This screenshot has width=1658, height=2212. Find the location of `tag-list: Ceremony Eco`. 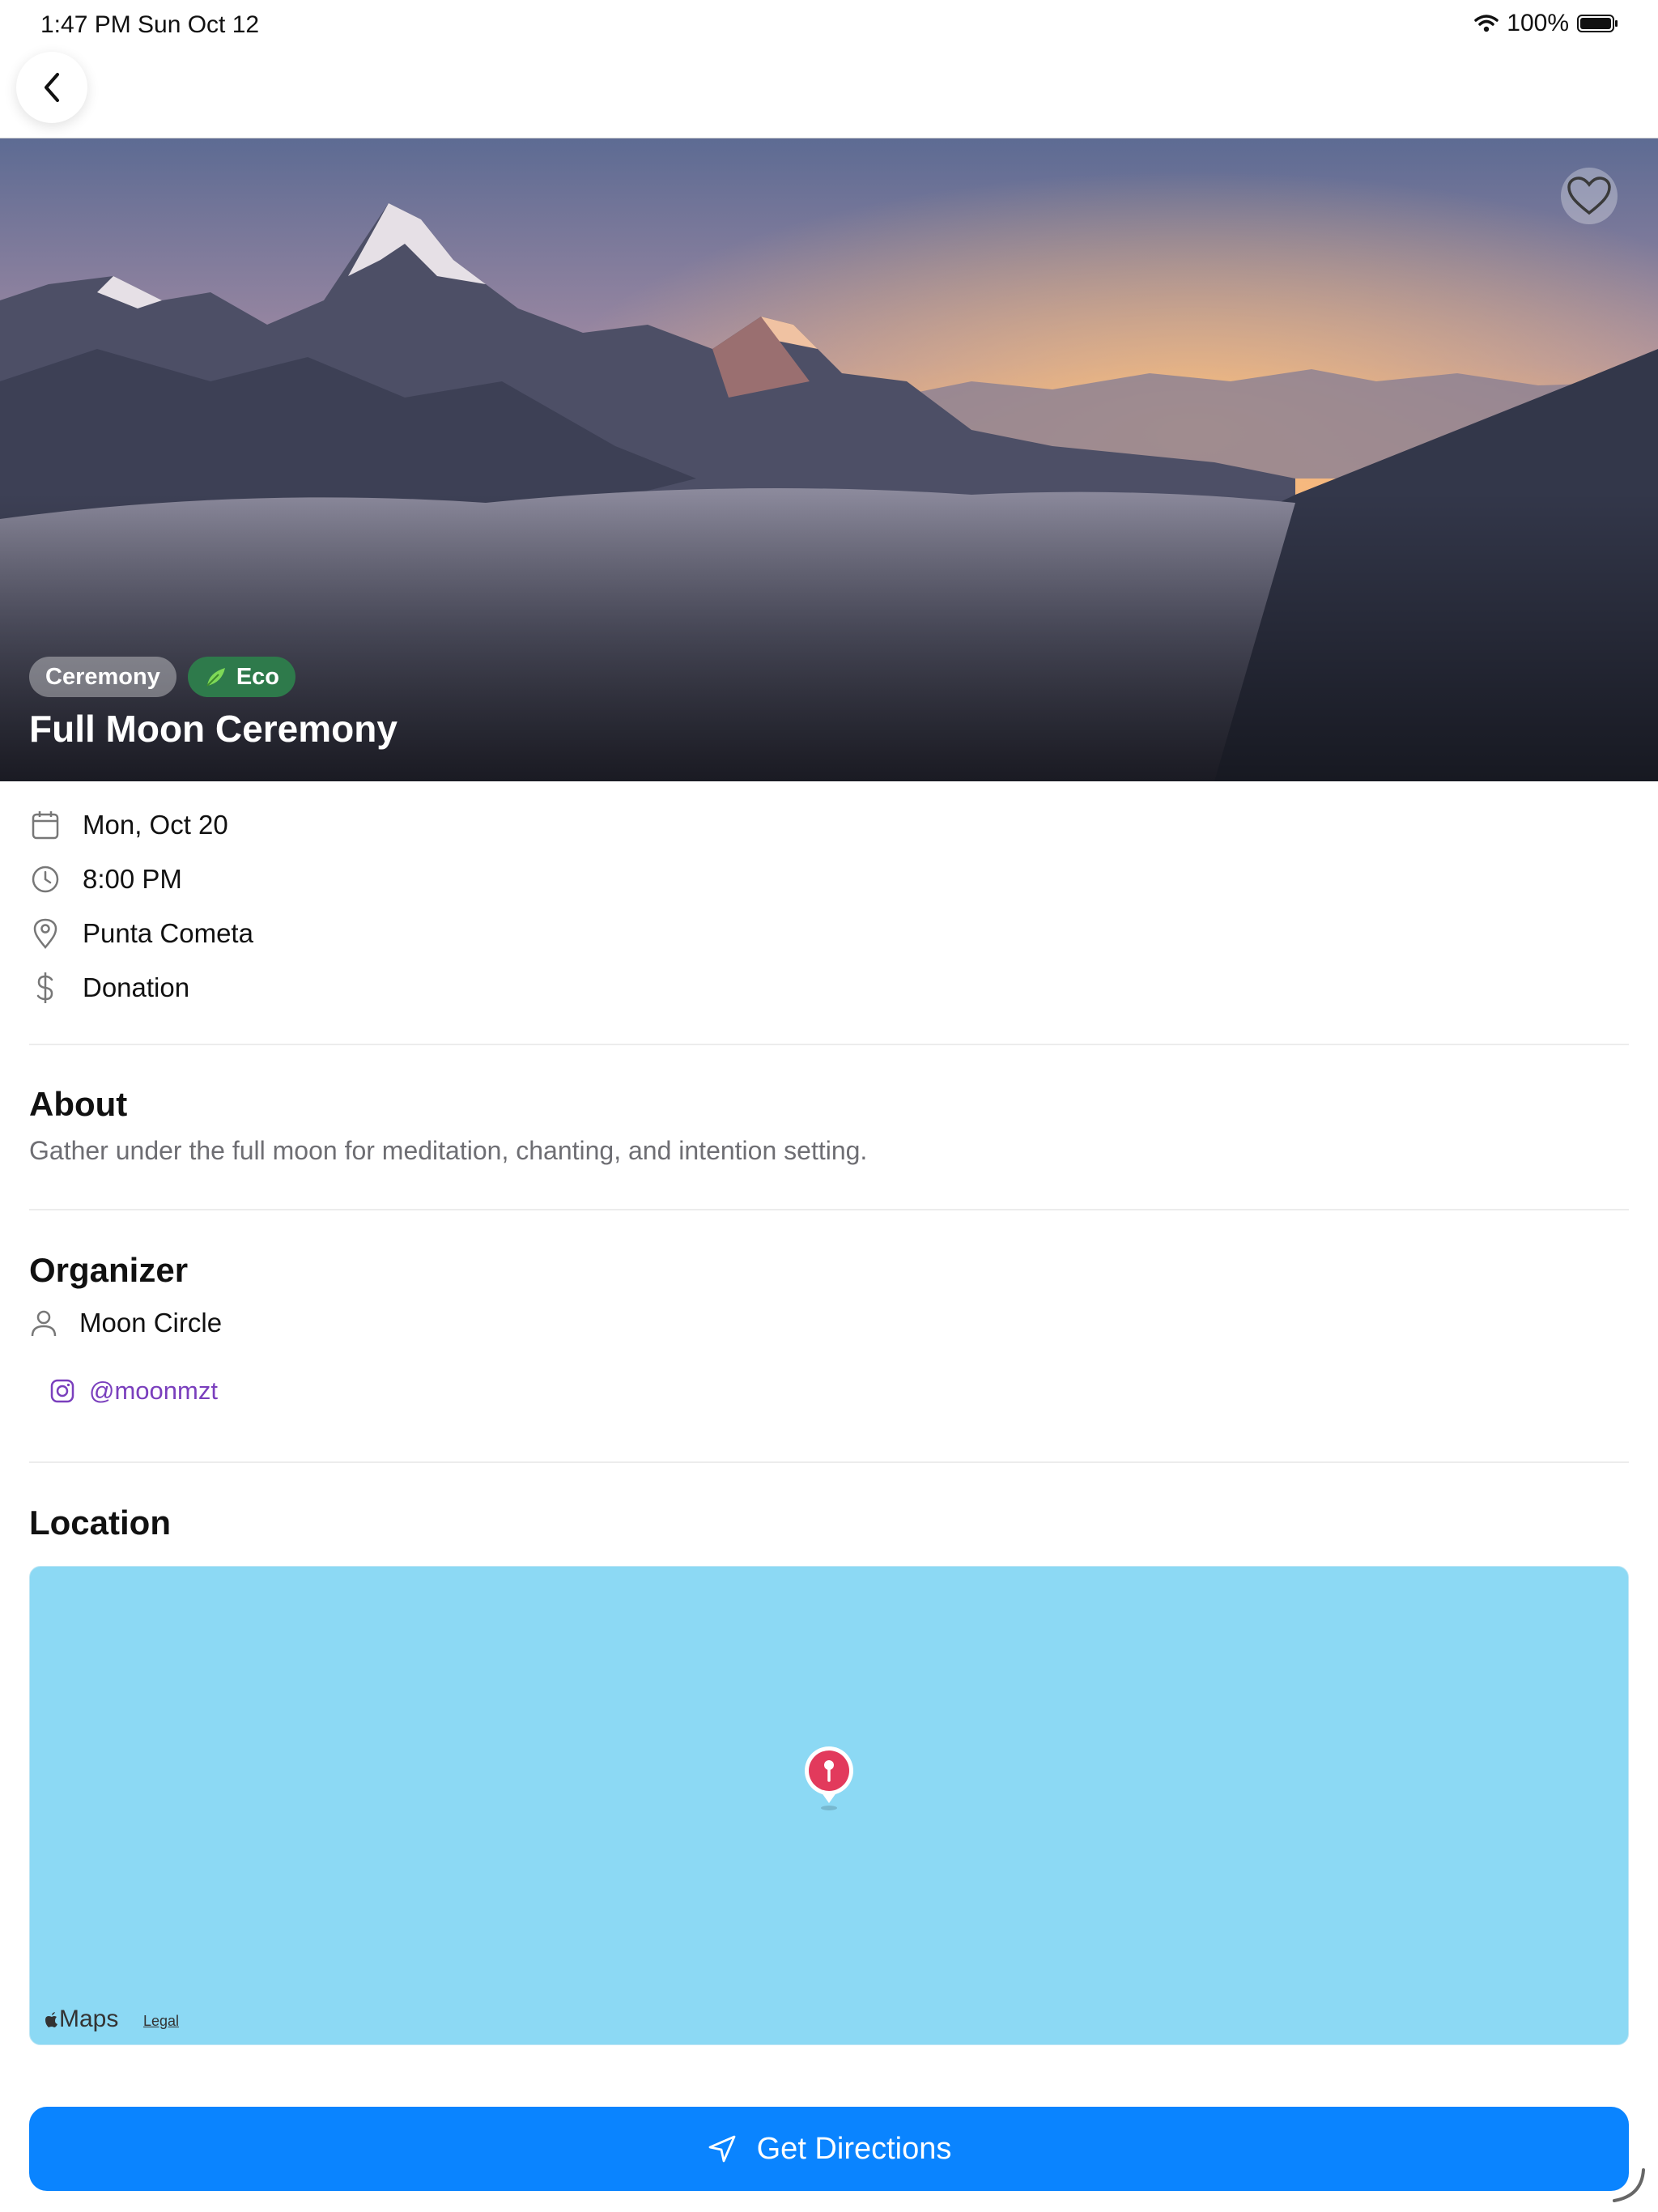

tag-list: Ceremony Eco is located at coordinates (162, 677).